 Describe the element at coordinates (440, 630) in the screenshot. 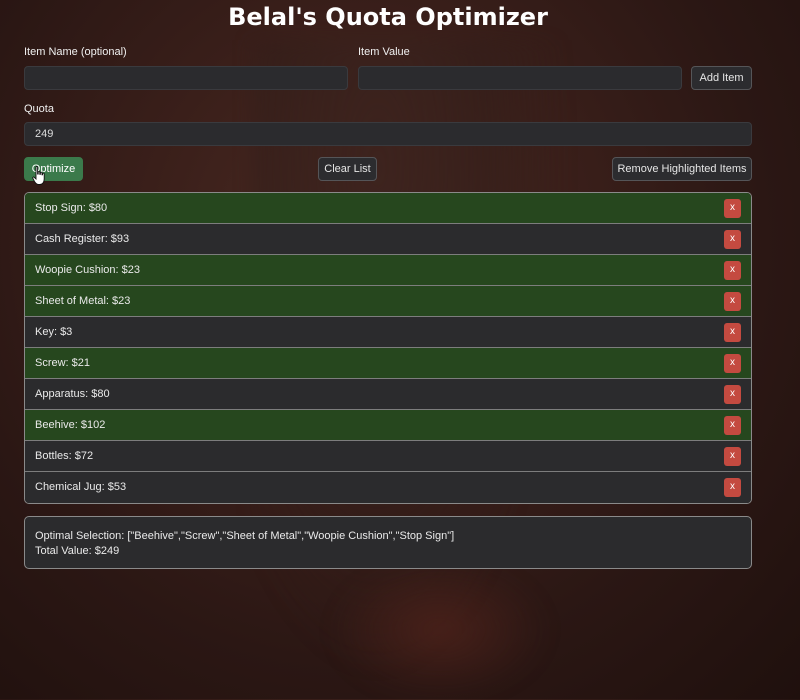

I see `background-glow` at that location.